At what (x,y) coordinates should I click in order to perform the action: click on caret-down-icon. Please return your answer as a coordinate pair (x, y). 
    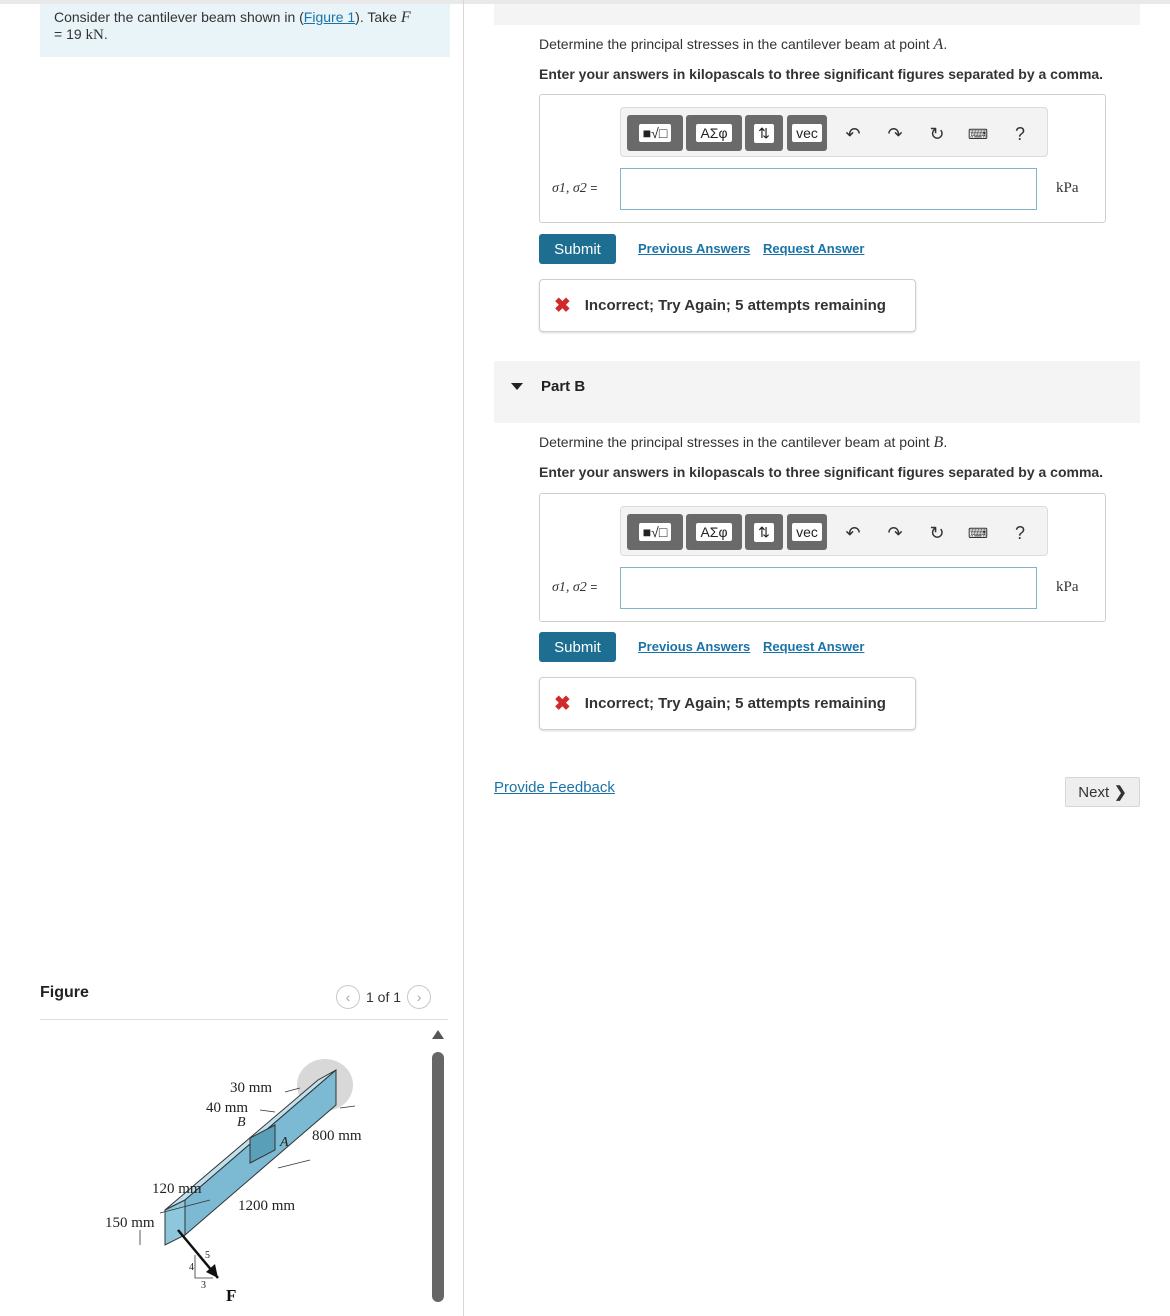
    Looking at the image, I should click on (517, 386).